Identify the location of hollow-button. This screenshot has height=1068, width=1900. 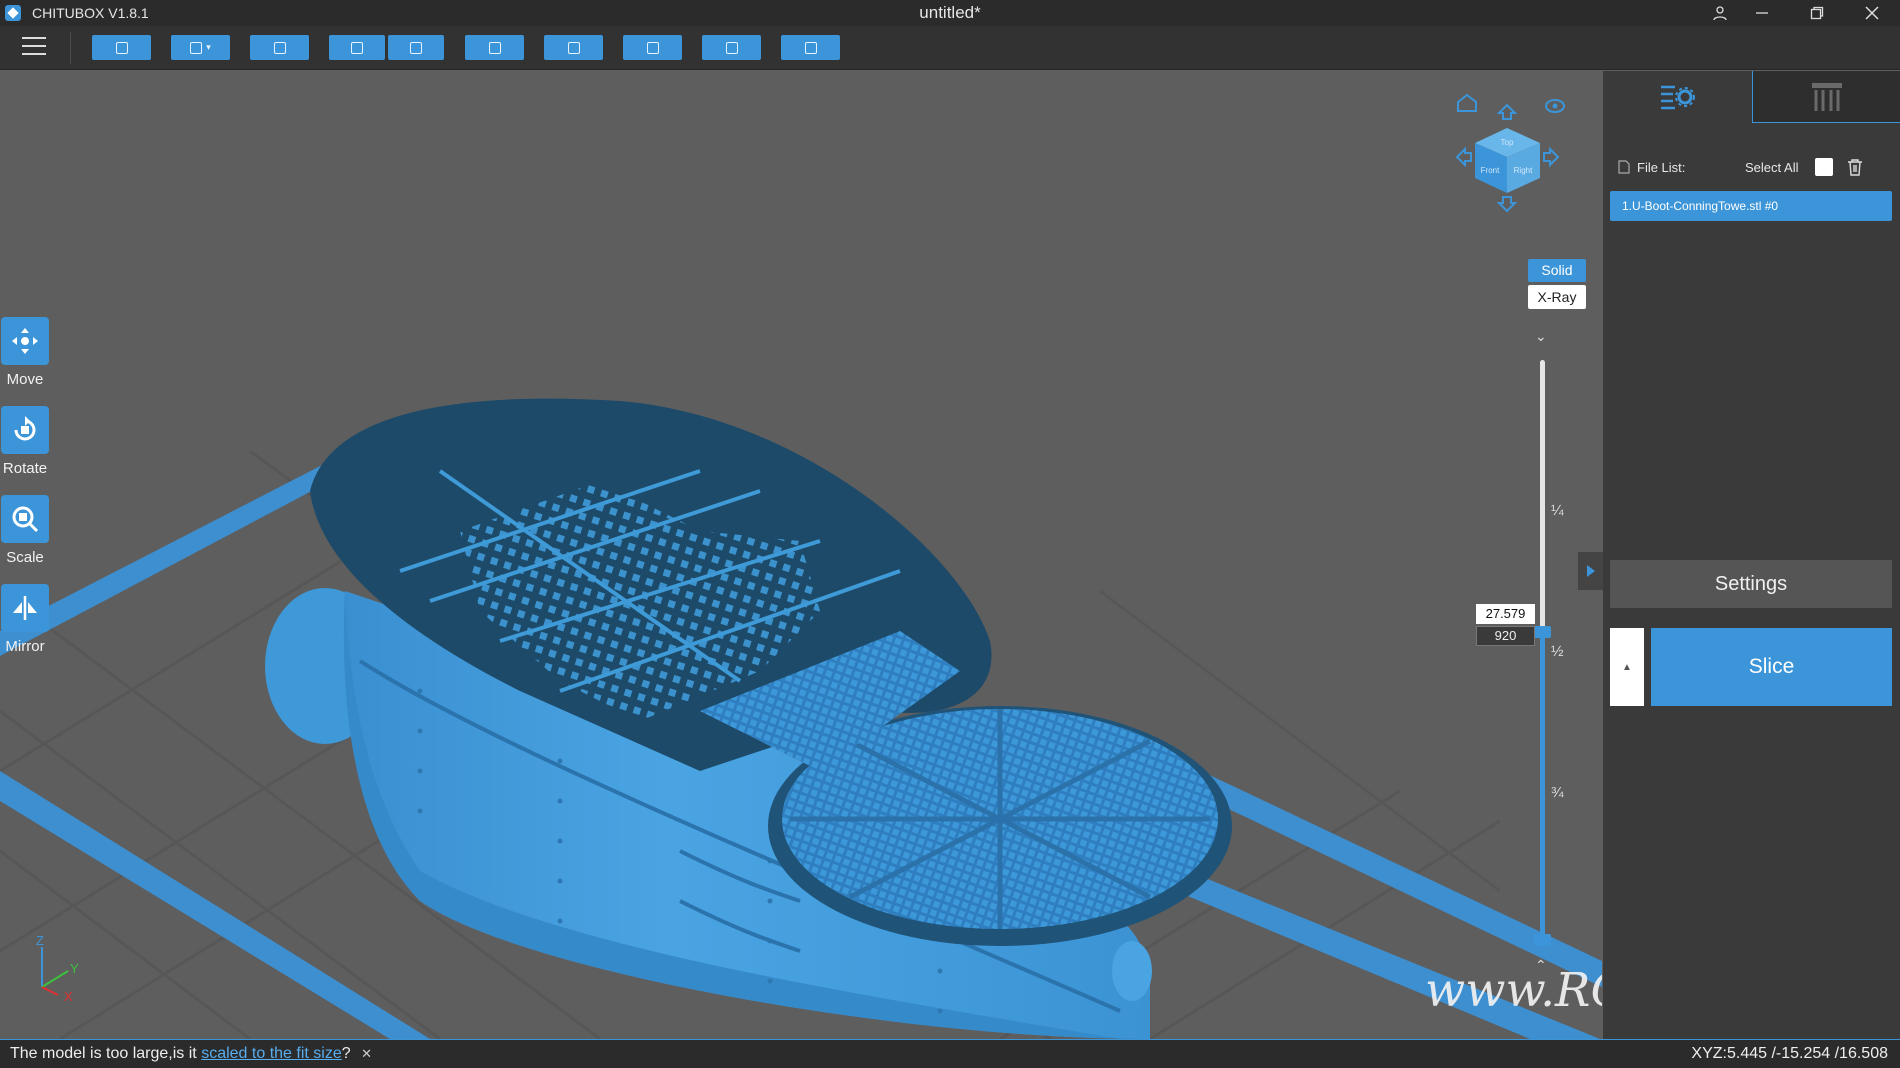
(731, 47).